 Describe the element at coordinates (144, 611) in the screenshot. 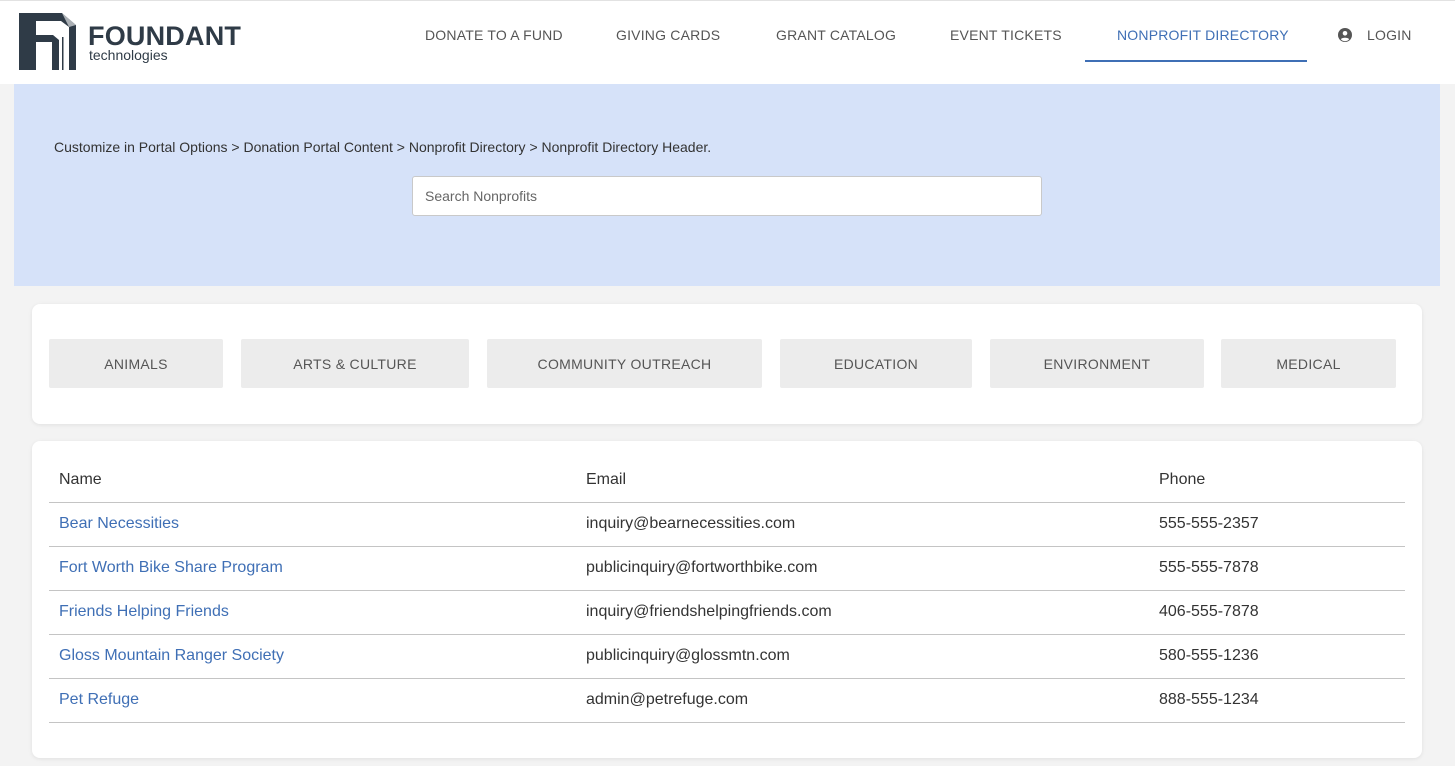

I see `nonprofit-link: Friends Helping Friends` at that location.